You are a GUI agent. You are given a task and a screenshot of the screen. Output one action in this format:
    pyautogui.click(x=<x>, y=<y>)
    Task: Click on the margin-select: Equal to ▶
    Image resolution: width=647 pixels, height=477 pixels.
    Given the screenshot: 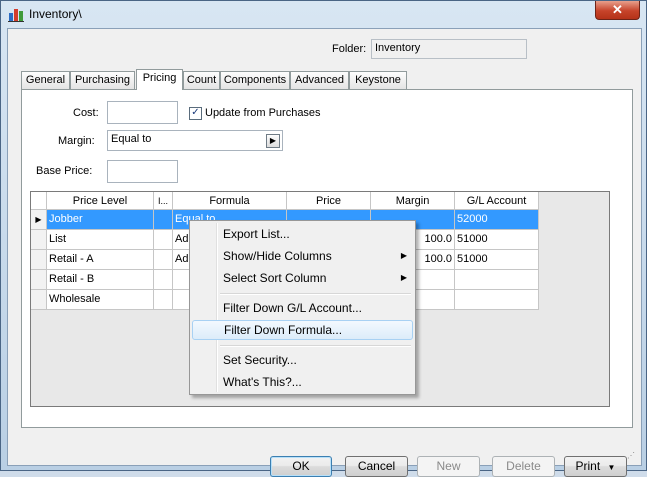 What is the action you would take?
    pyautogui.click(x=195, y=140)
    